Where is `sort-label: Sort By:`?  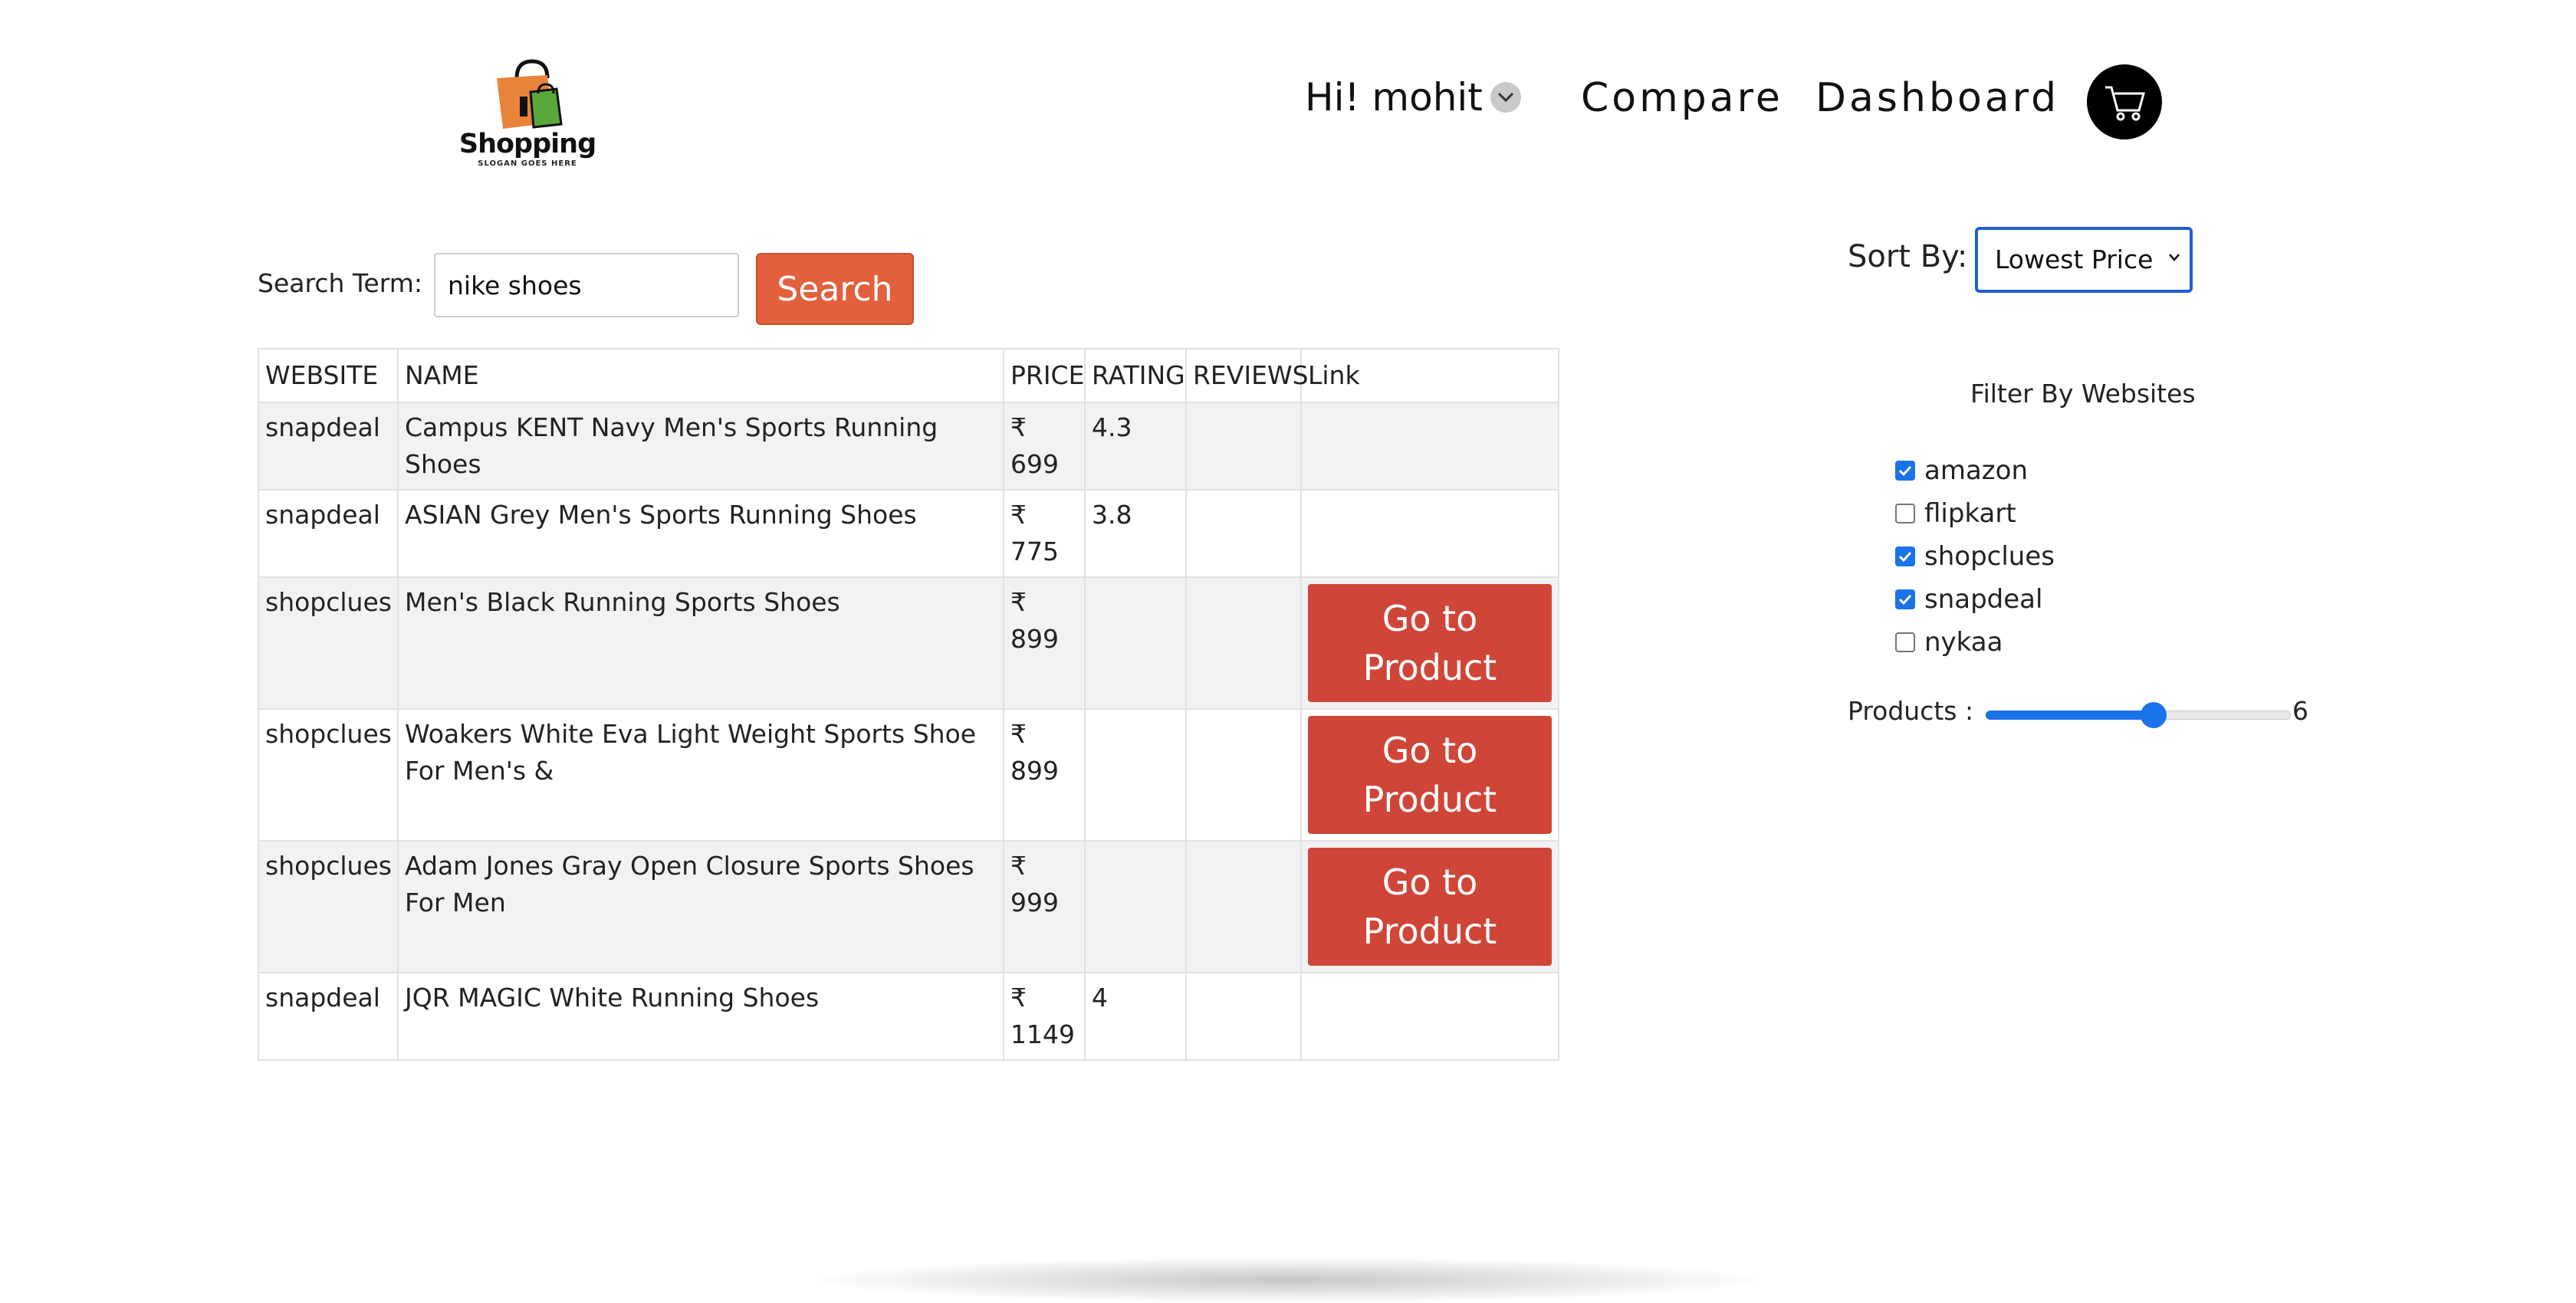
sort-label: Sort By: is located at coordinates (1908, 256).